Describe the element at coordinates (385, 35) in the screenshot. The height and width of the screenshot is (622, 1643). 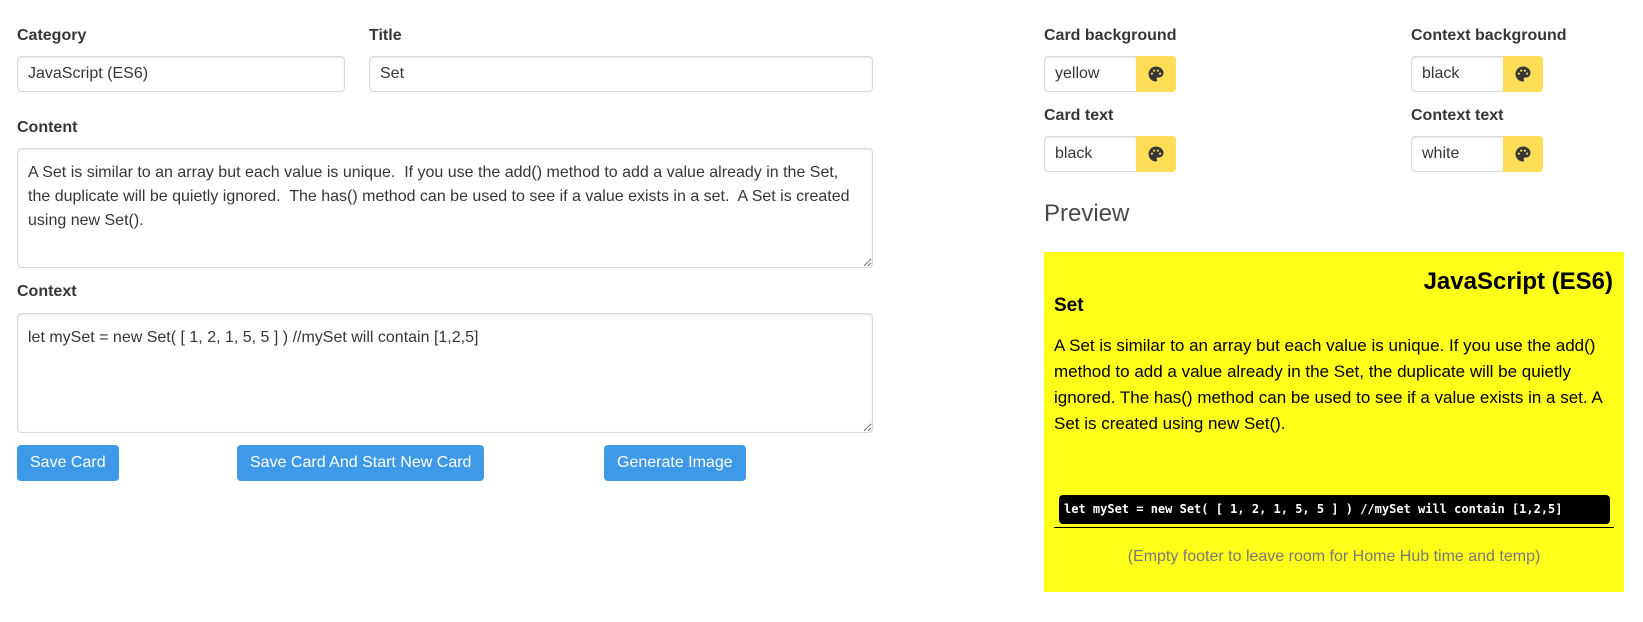
I see `title-label: Title` at that location.